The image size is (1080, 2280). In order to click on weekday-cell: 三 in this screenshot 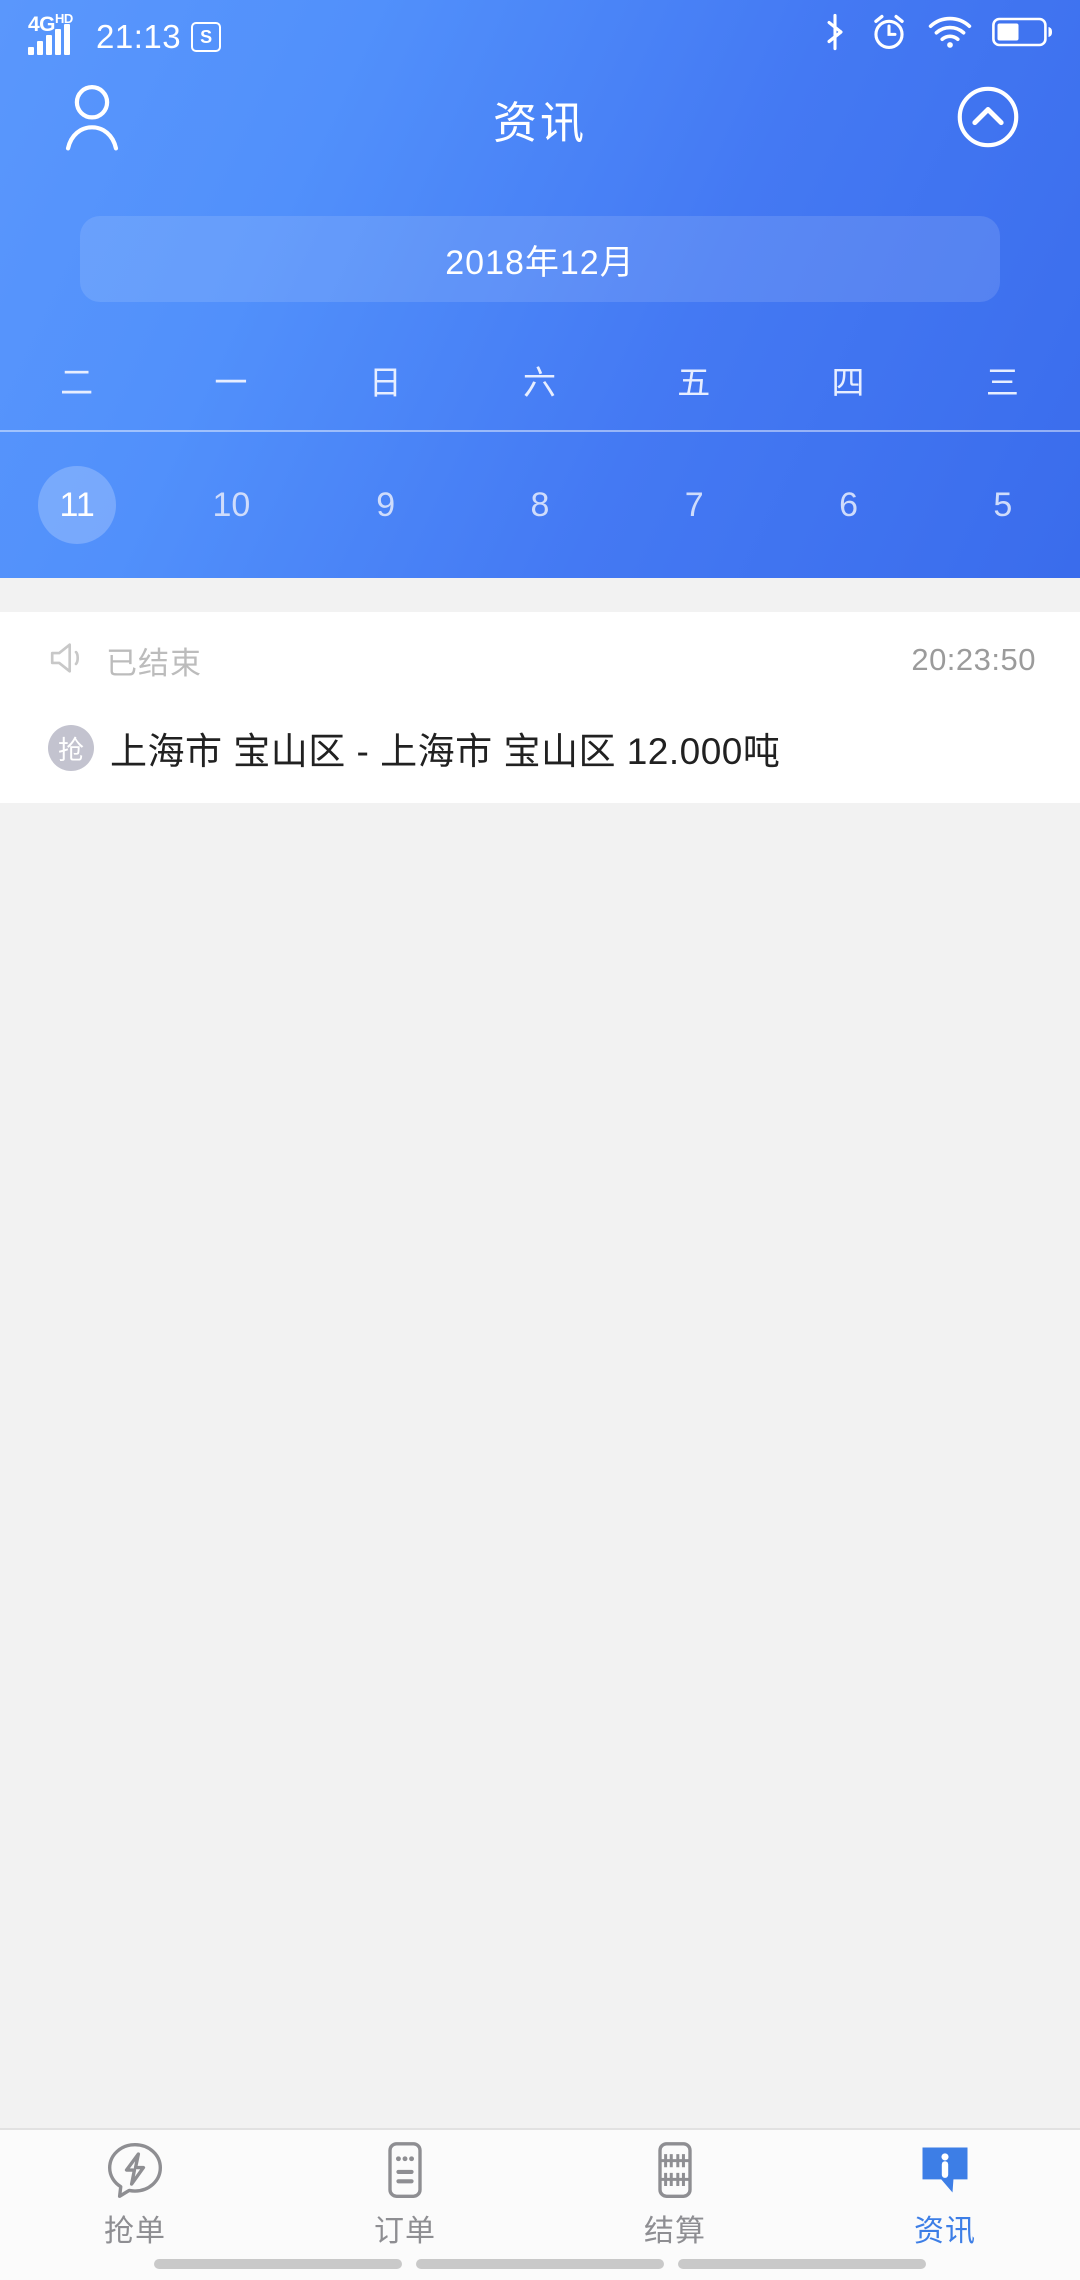, I will do `click(1003, 380)`.